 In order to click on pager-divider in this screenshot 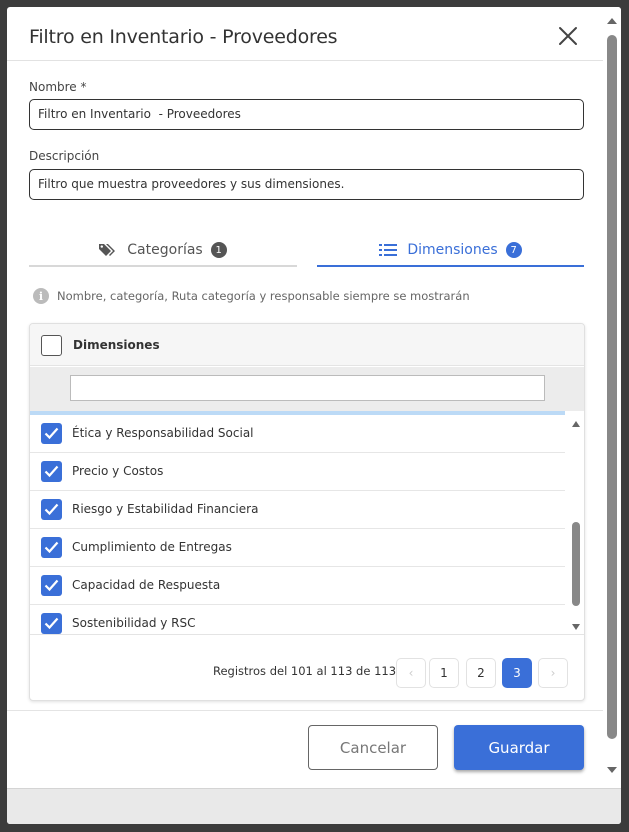, I will do `click(307, 634)`.